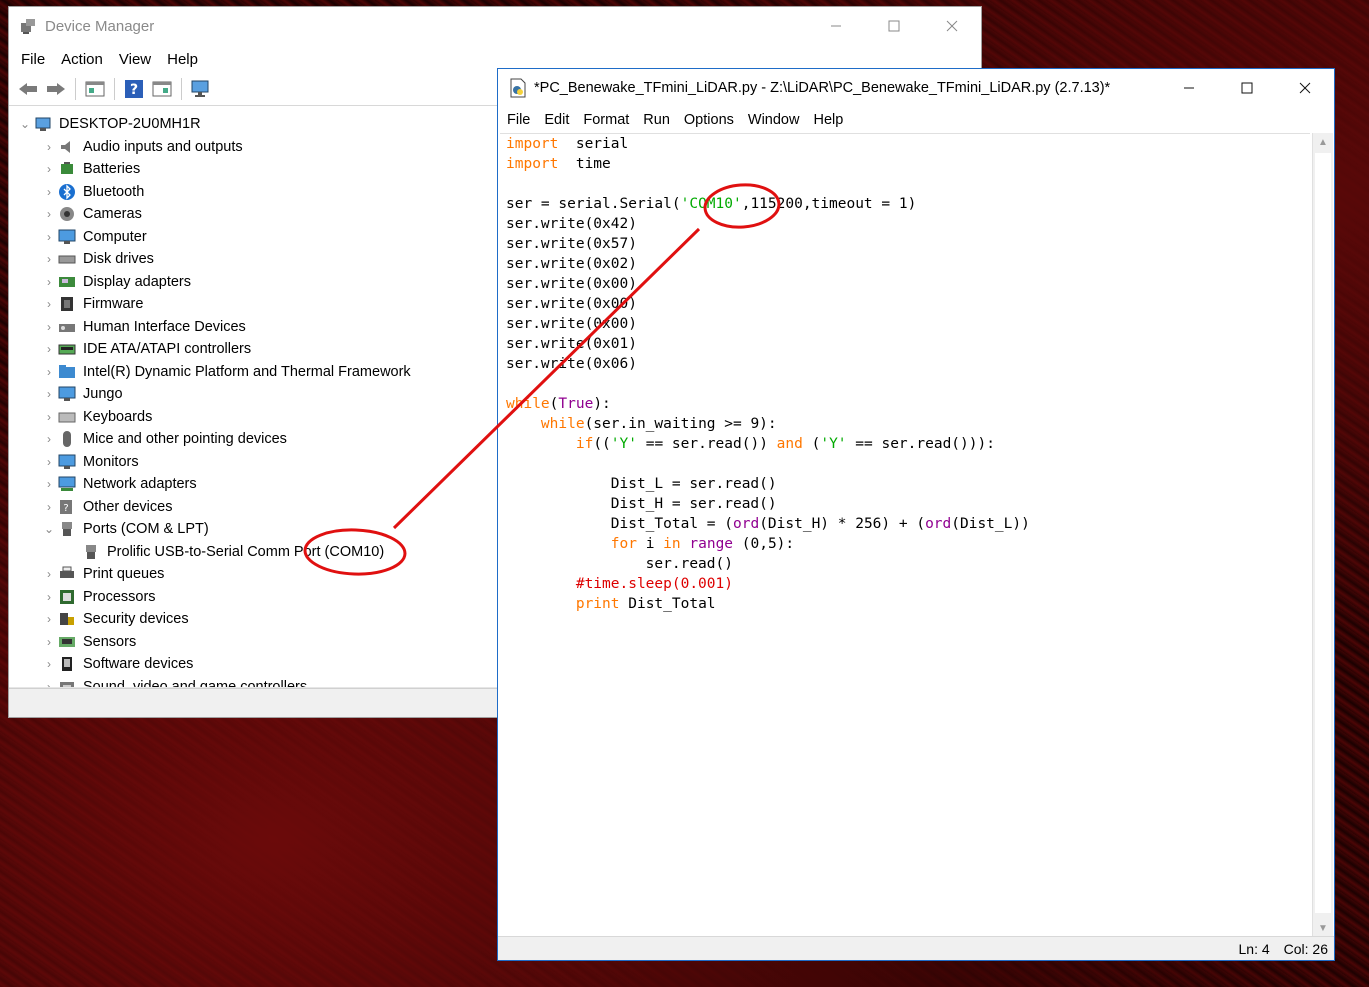 The width and height of the screenshot is (1369, 987). What do you see at coordinates (905, 144) in the screenshot?
I see `code-line: import serial` at bounding box center [905, 144].